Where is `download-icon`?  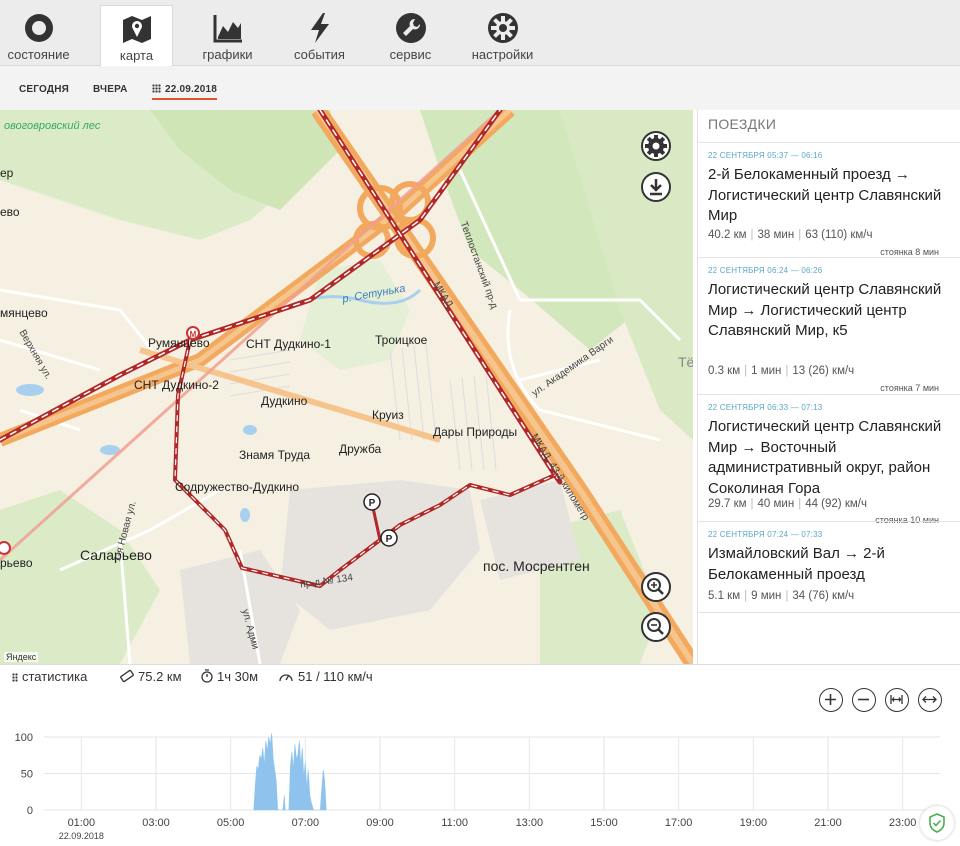 download-icon is located at coordinates (656, 187).